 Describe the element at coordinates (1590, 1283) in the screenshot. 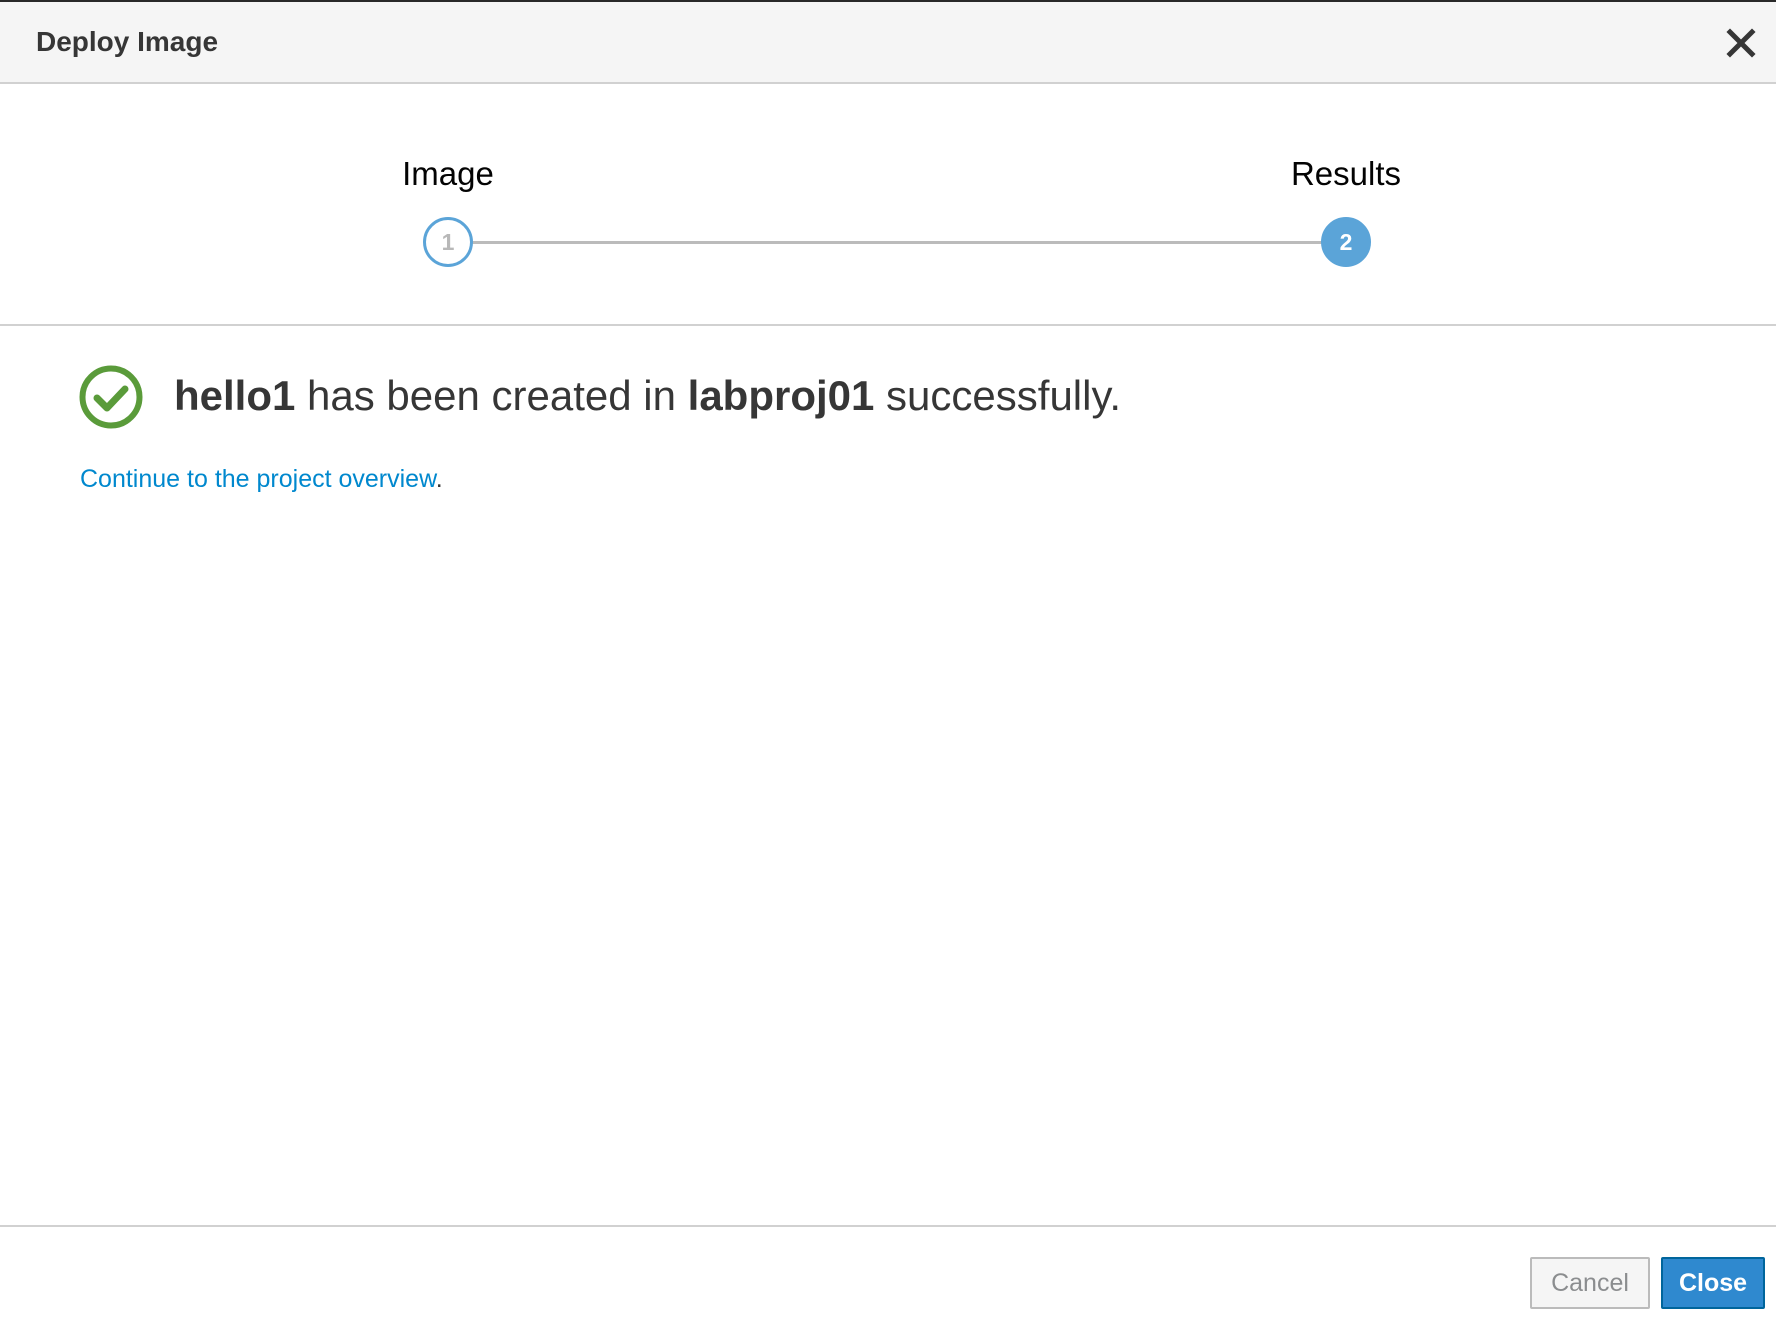

I see `cancel-button: Cancel` at that location.